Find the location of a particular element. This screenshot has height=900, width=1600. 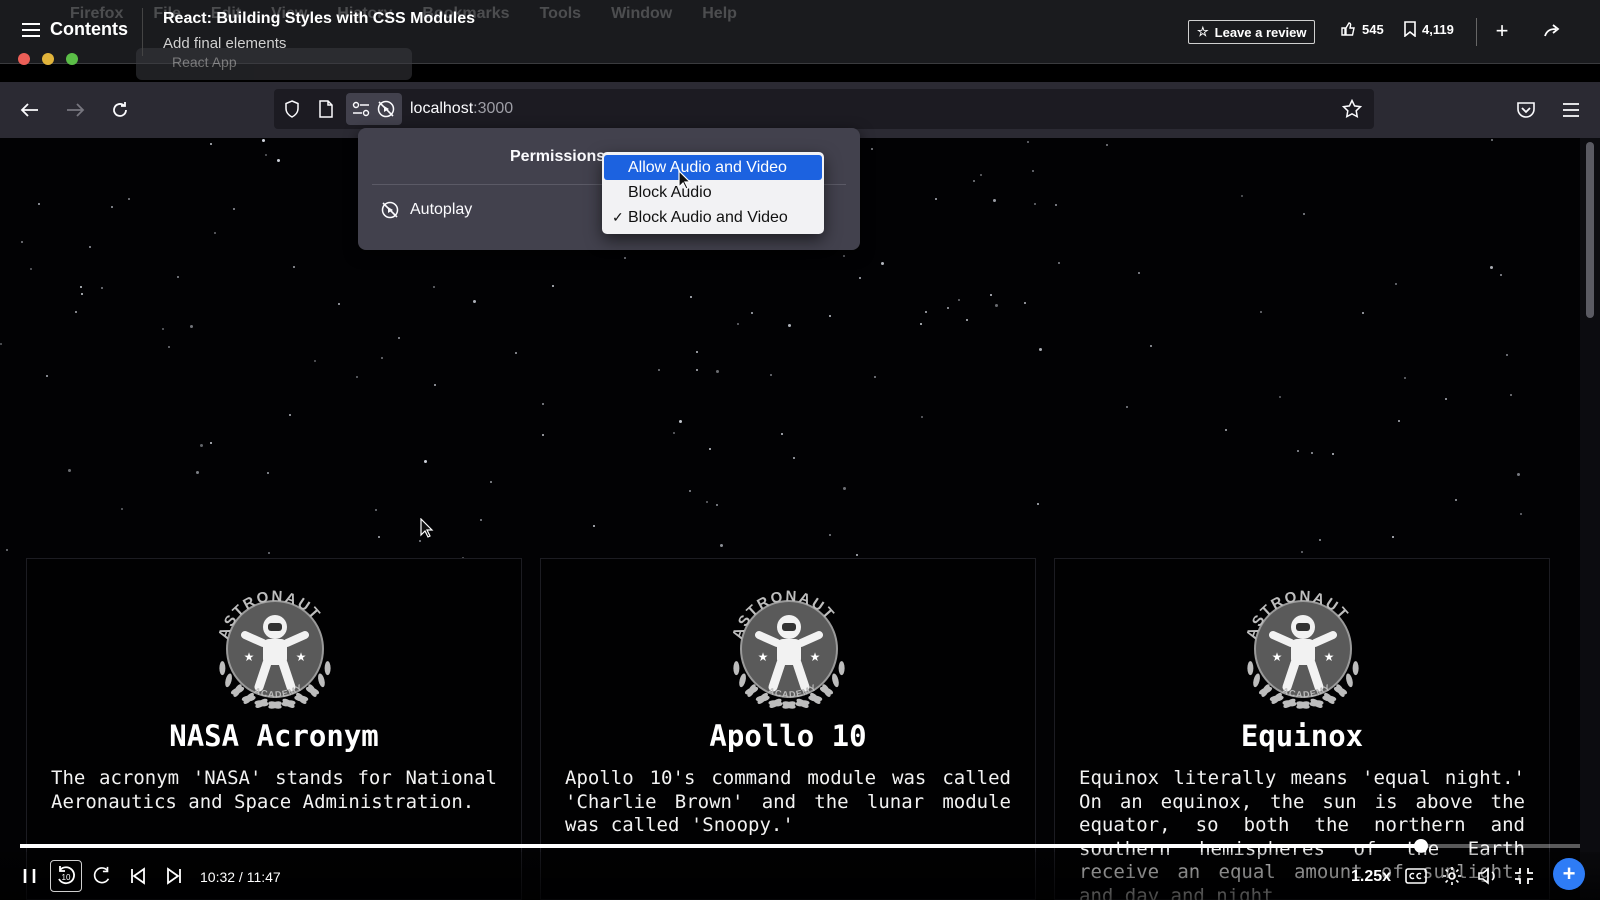

video-progress-bar is located at coordinates (800, 846).